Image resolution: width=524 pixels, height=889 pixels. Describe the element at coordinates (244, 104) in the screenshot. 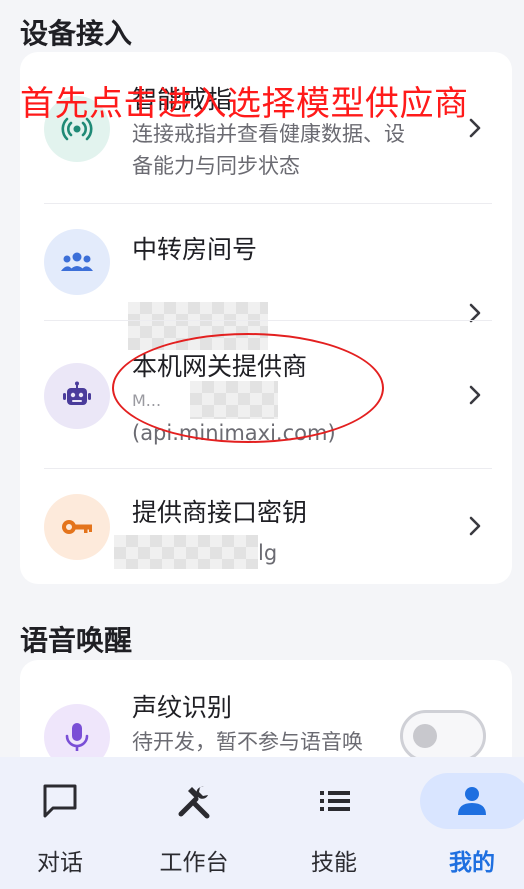

I see `annotation-text: 首先点击进入选择模型供应商` at that location.